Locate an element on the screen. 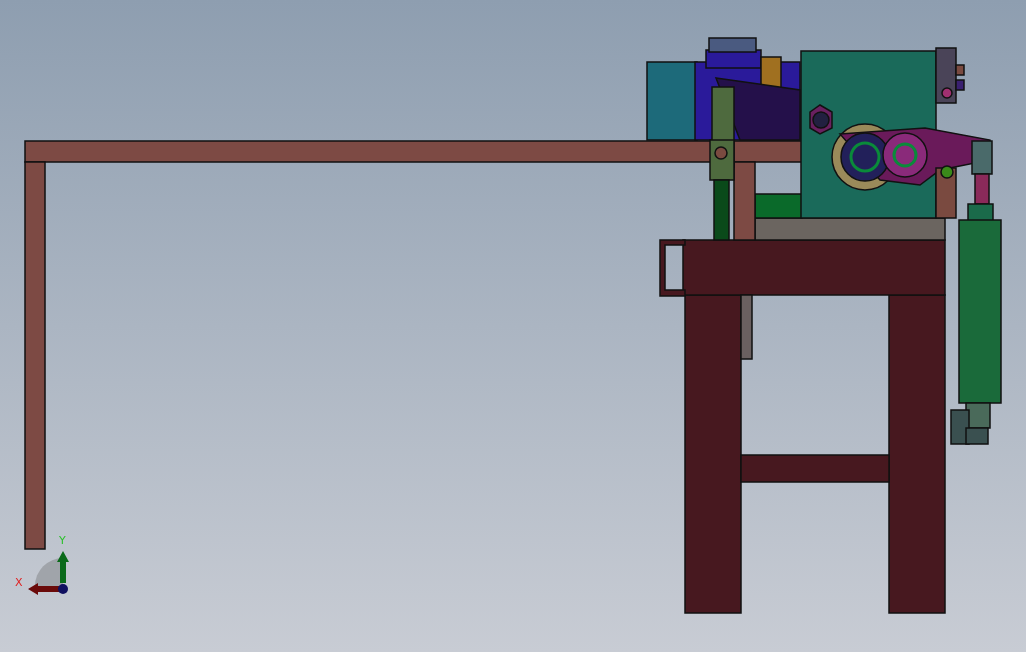 This screenshot has width=1026, height=652. axis-label: X is located at coordinates (19, 582).